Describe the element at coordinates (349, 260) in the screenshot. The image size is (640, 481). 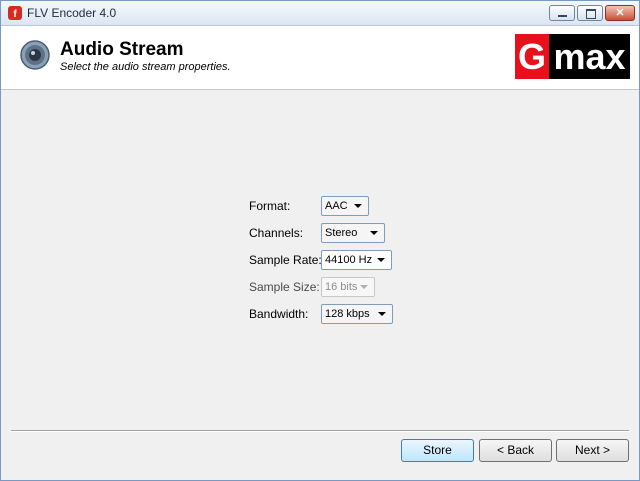
I see `sample-rate-value: 44100 Hz` at that location.